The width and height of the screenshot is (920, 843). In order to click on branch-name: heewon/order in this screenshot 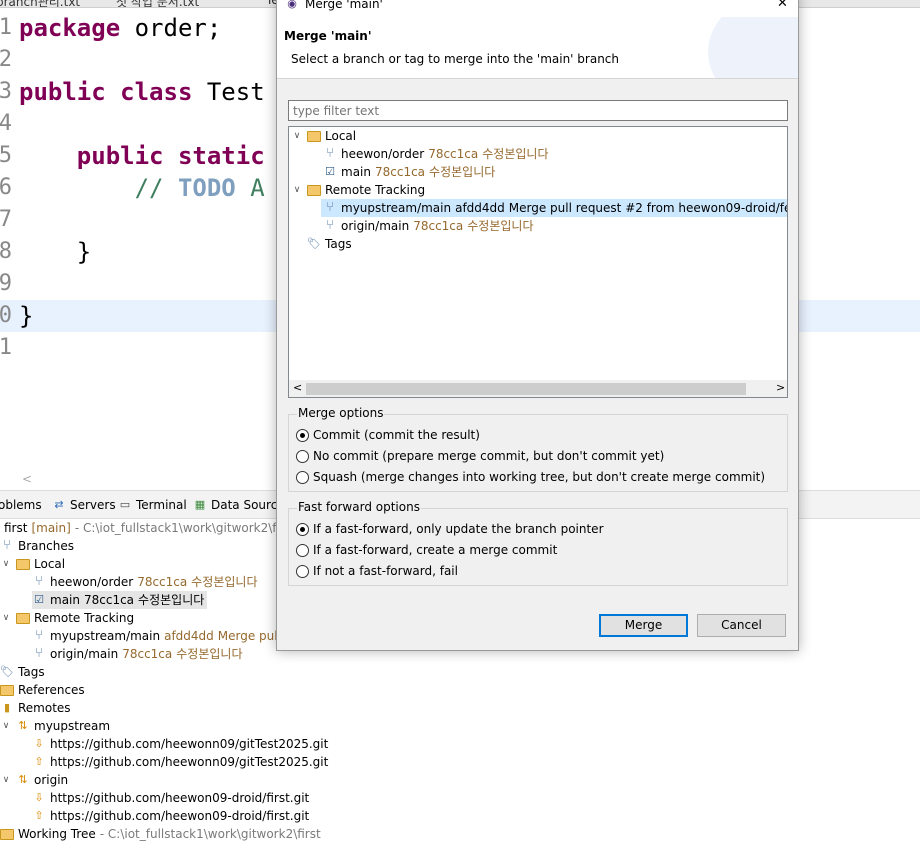, I will do `click(383, 154)`.